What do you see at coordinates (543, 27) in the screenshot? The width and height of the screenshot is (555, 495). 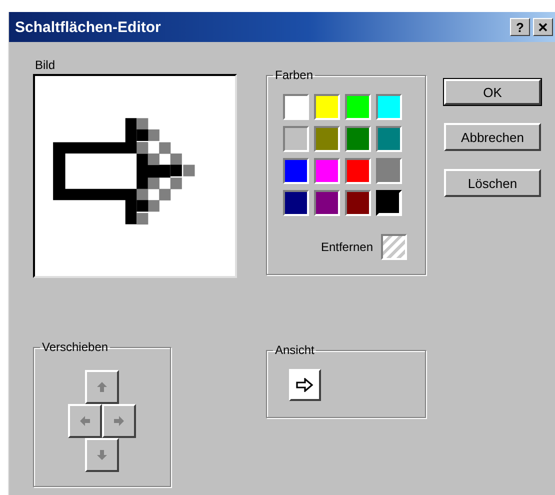 I see `close-button: ✕` at bounding box center [543, 27].